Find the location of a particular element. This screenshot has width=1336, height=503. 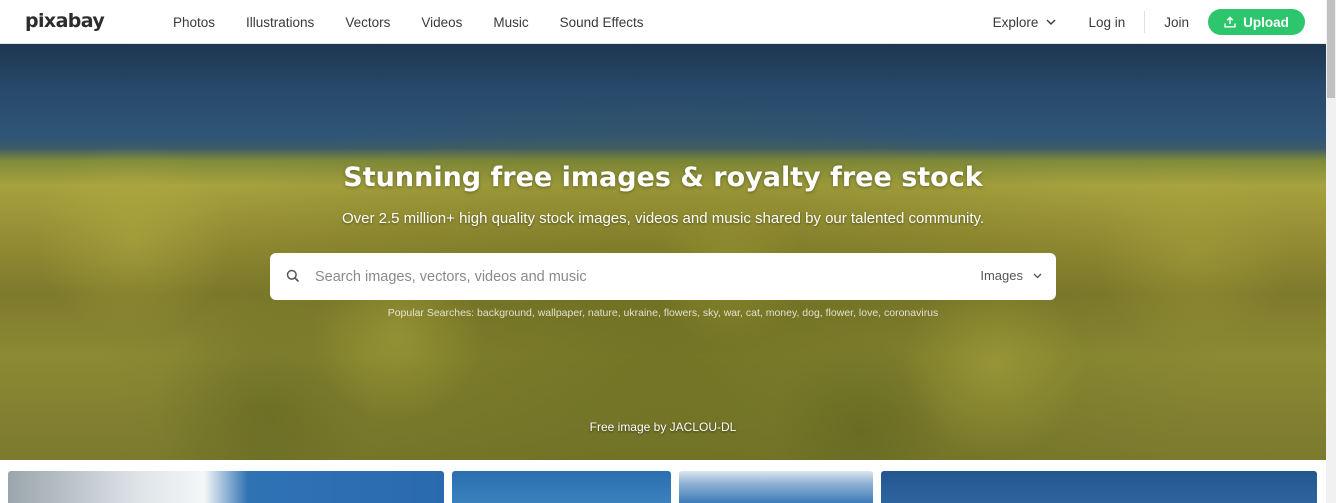

search-bar: Images is located at coordinates (663, 276).